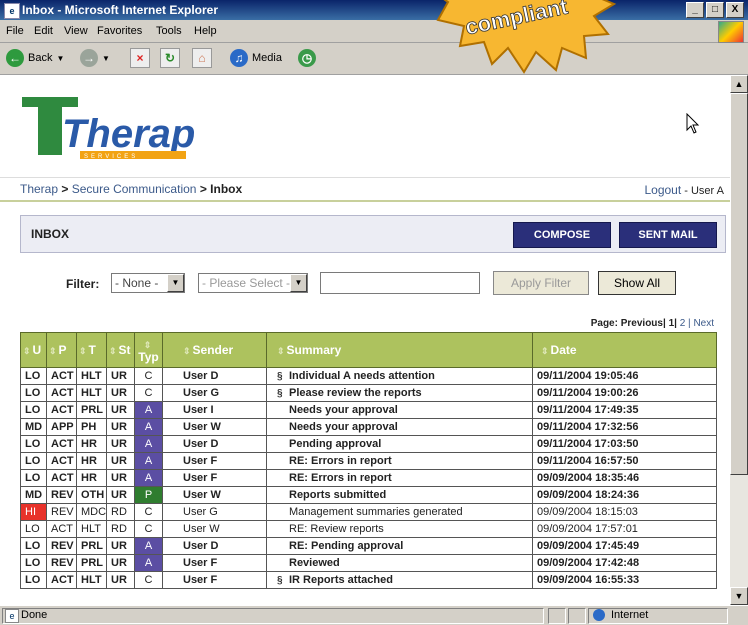 This screenshot has height=625, width=748. Describe the element at coordinates (148, 350) in the screenshot. I see `col-header-typ: ⇕ Typ` at that location.